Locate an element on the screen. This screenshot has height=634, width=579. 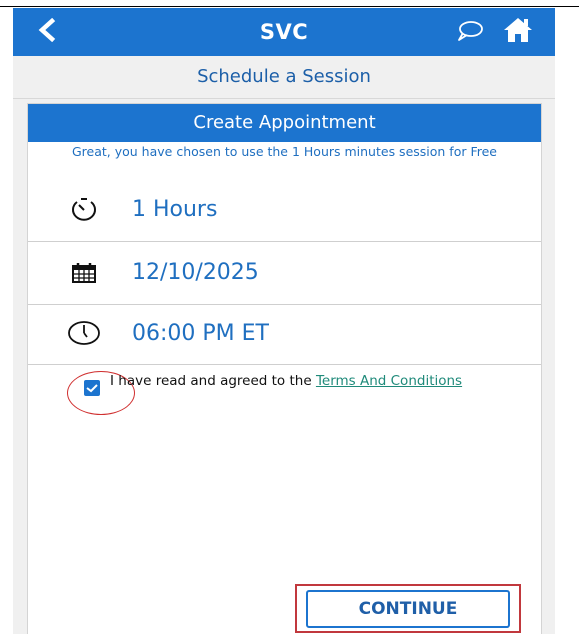
chat-button is located at coordinates (470, 33).